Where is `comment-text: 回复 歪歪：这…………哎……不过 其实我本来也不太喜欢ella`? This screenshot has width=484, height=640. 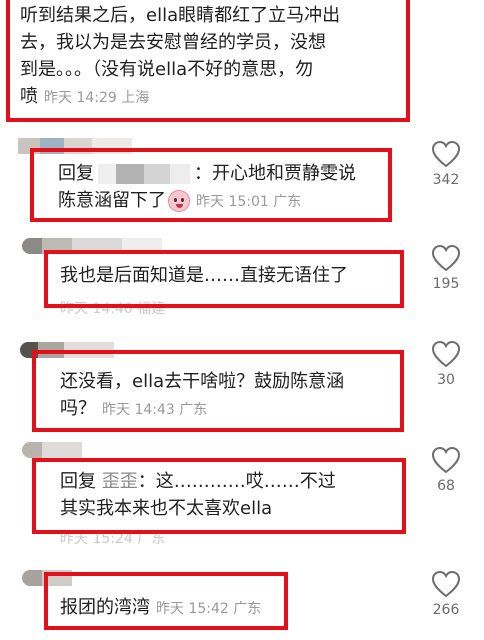 comment-text: 回复 歪歪：这…………哎……不过 其实我本来也不太喜欢ella is located at coordinates (198, 495).